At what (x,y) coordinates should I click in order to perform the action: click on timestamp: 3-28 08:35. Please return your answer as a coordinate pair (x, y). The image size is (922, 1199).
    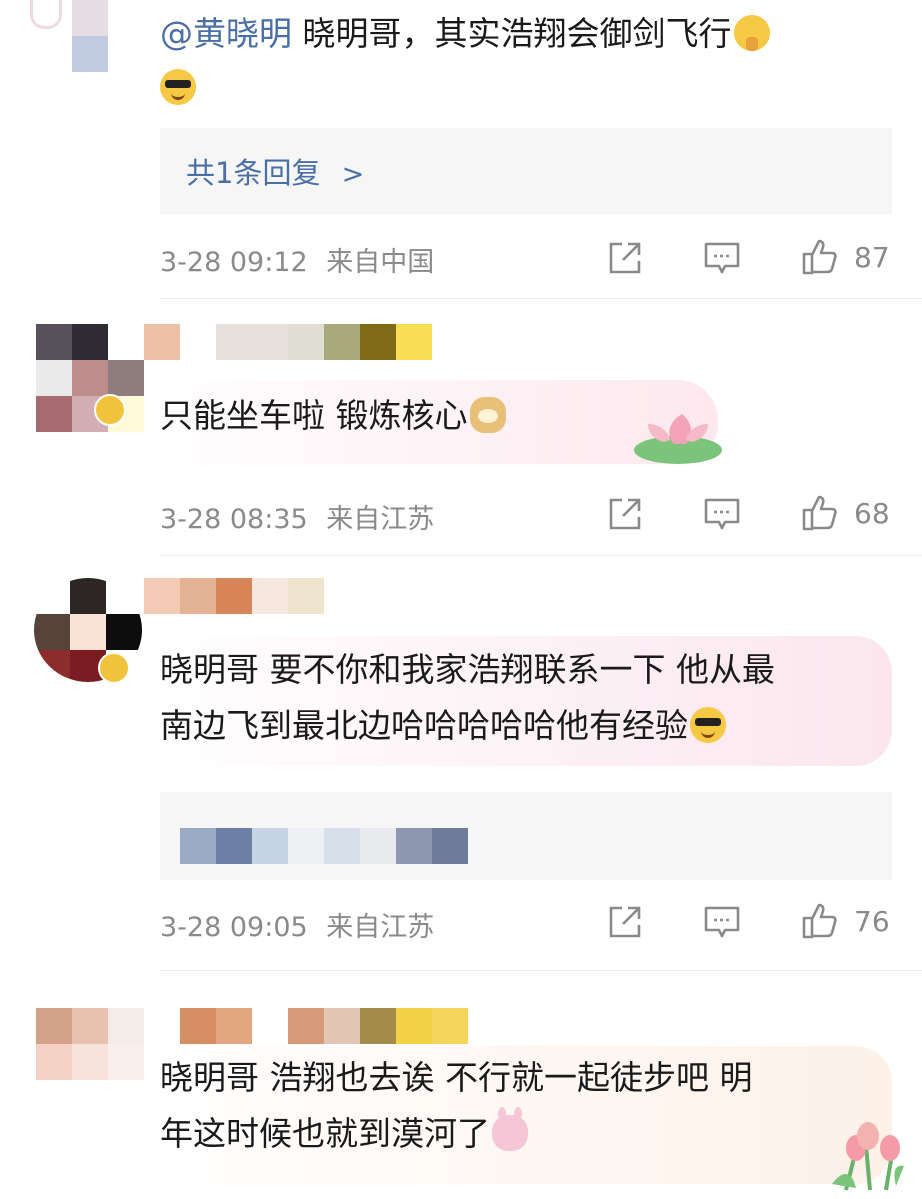
    Looking at the image, I should click on (234, 519).